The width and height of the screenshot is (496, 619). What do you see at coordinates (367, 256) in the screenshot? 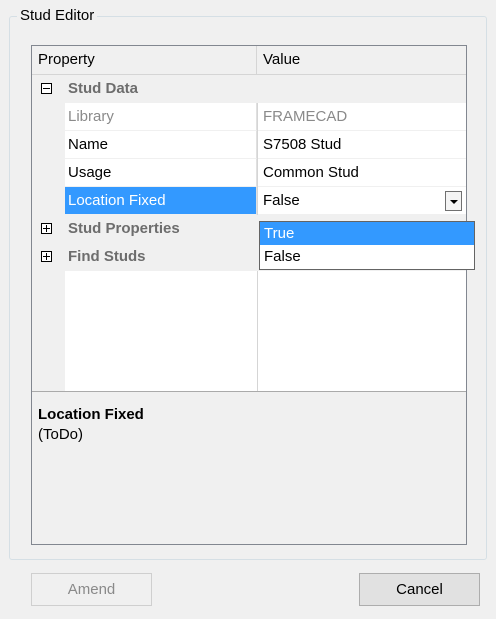
I see `dropdown-option-false: False` at bounding box center [367, 256].